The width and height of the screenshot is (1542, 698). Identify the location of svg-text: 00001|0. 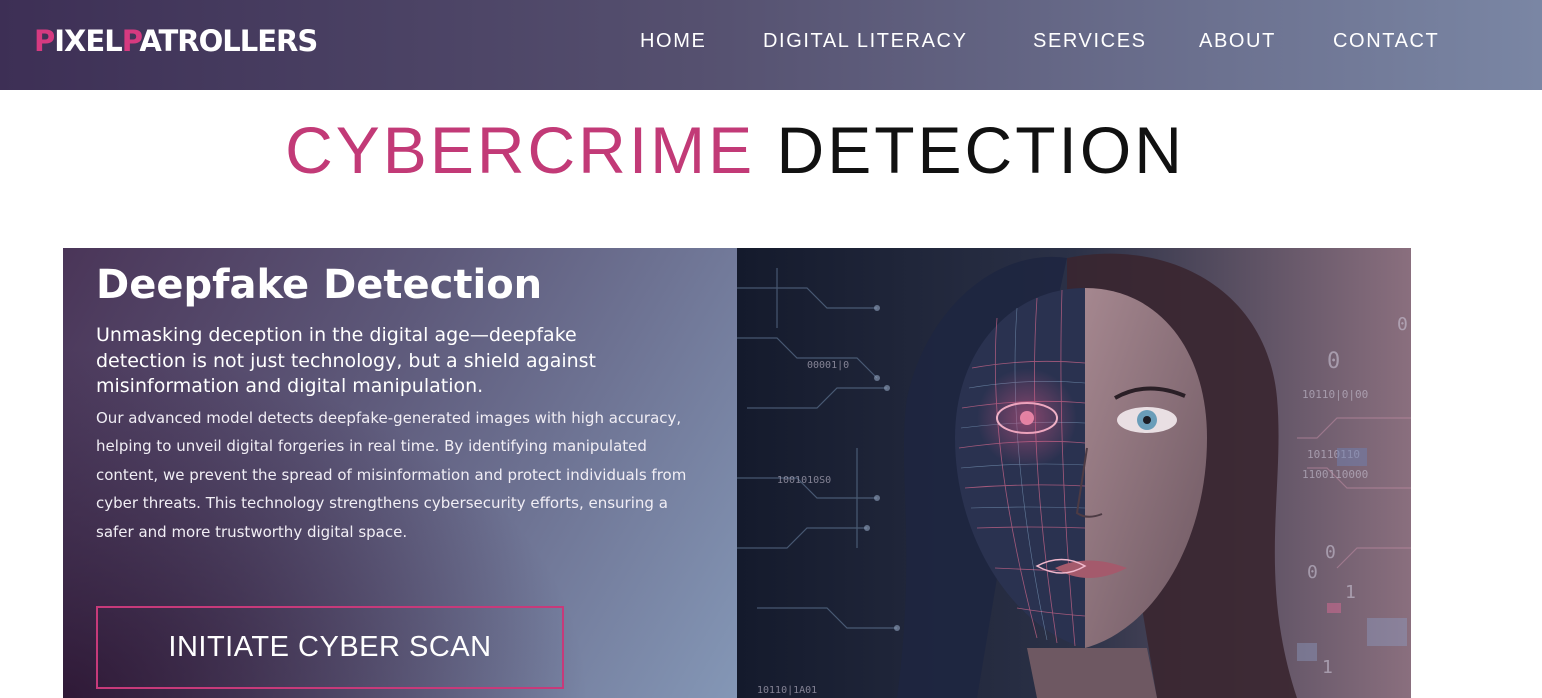
(828, 365).